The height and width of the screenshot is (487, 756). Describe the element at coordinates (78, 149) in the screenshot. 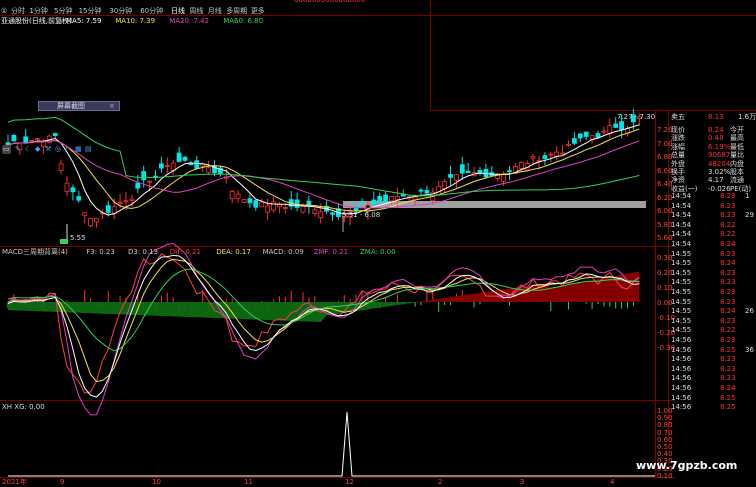

I see `grid-icon: ▦` at that location.